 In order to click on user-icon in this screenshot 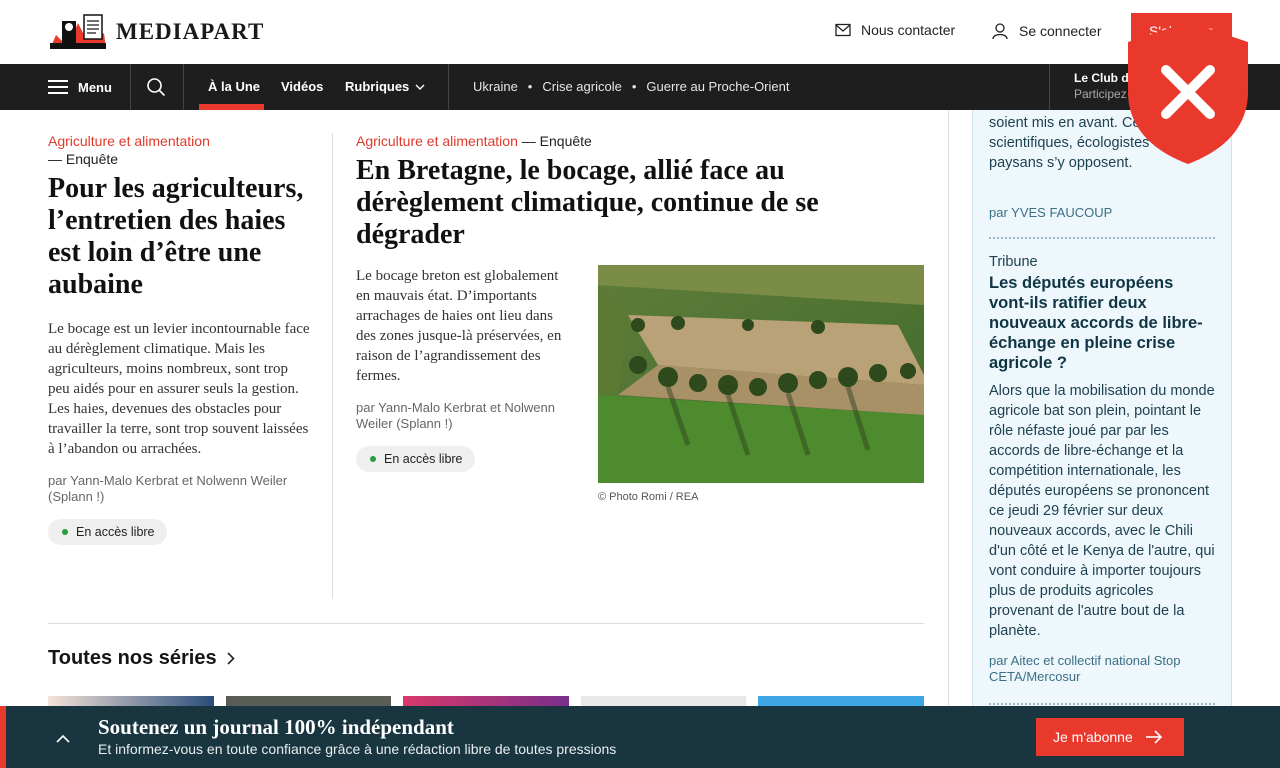, I will do `click(1000, 31)`.